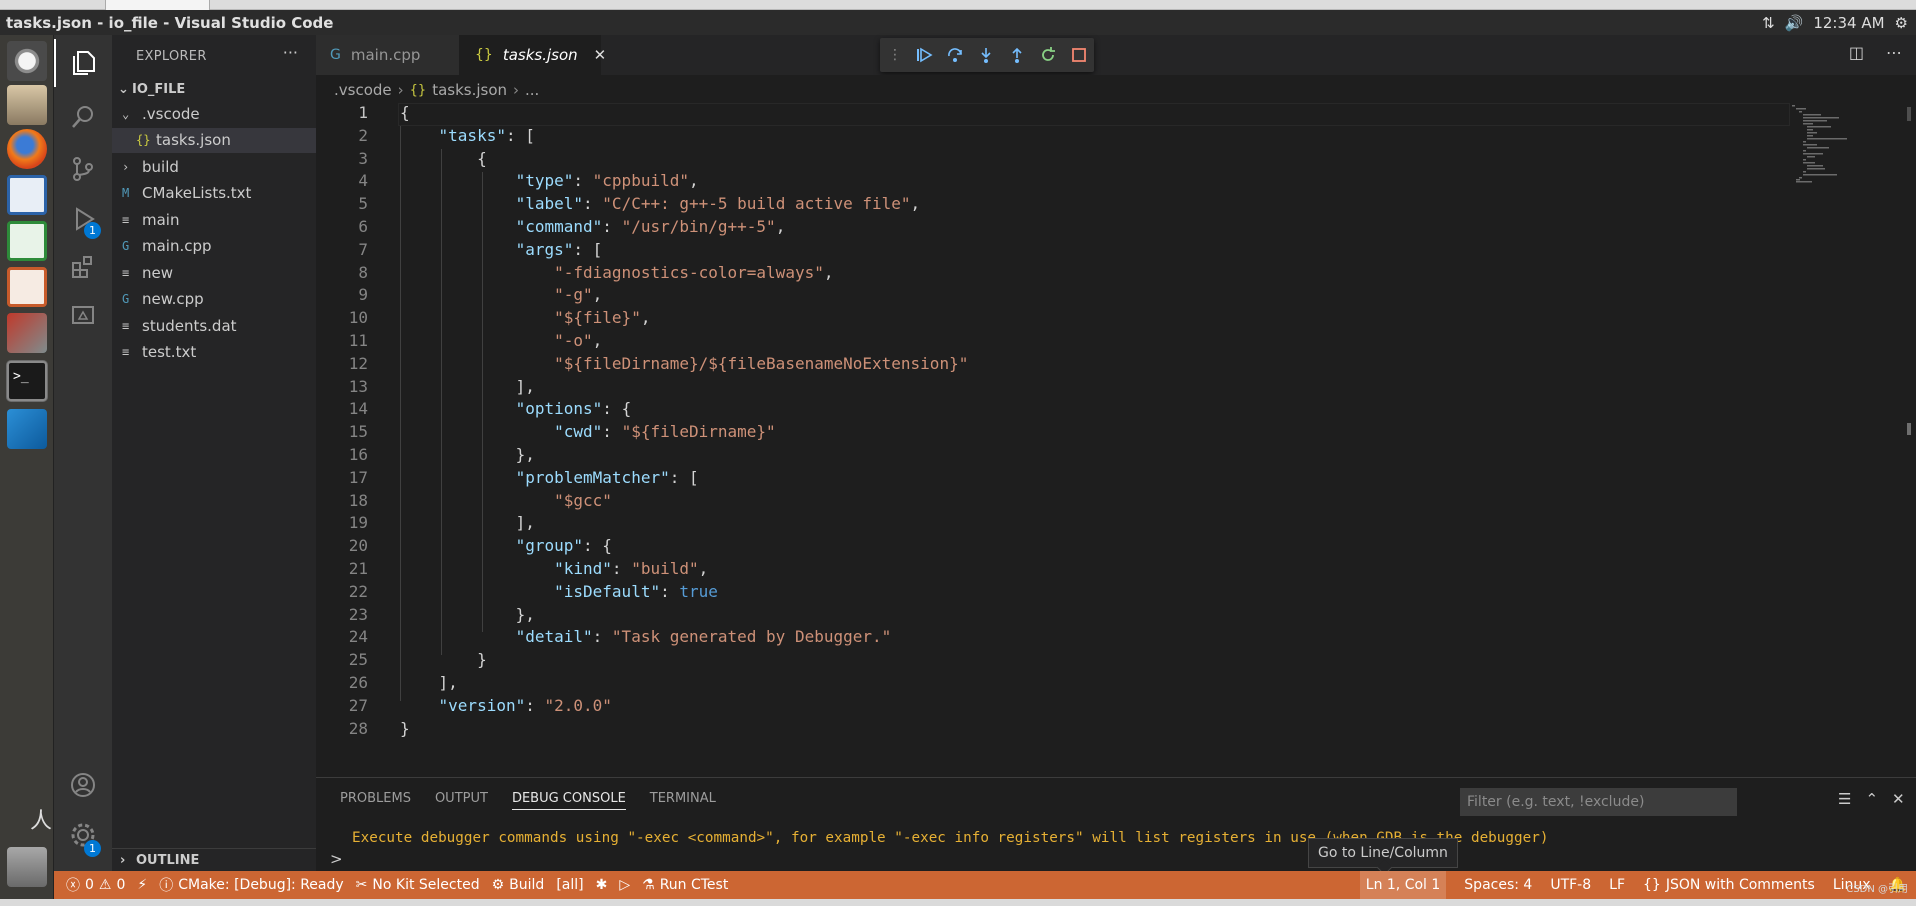  What do you see at coordinates (1905, 440) in the screenshot?
I see `vertical-scrollbar` at bounding box center [1905, 440].